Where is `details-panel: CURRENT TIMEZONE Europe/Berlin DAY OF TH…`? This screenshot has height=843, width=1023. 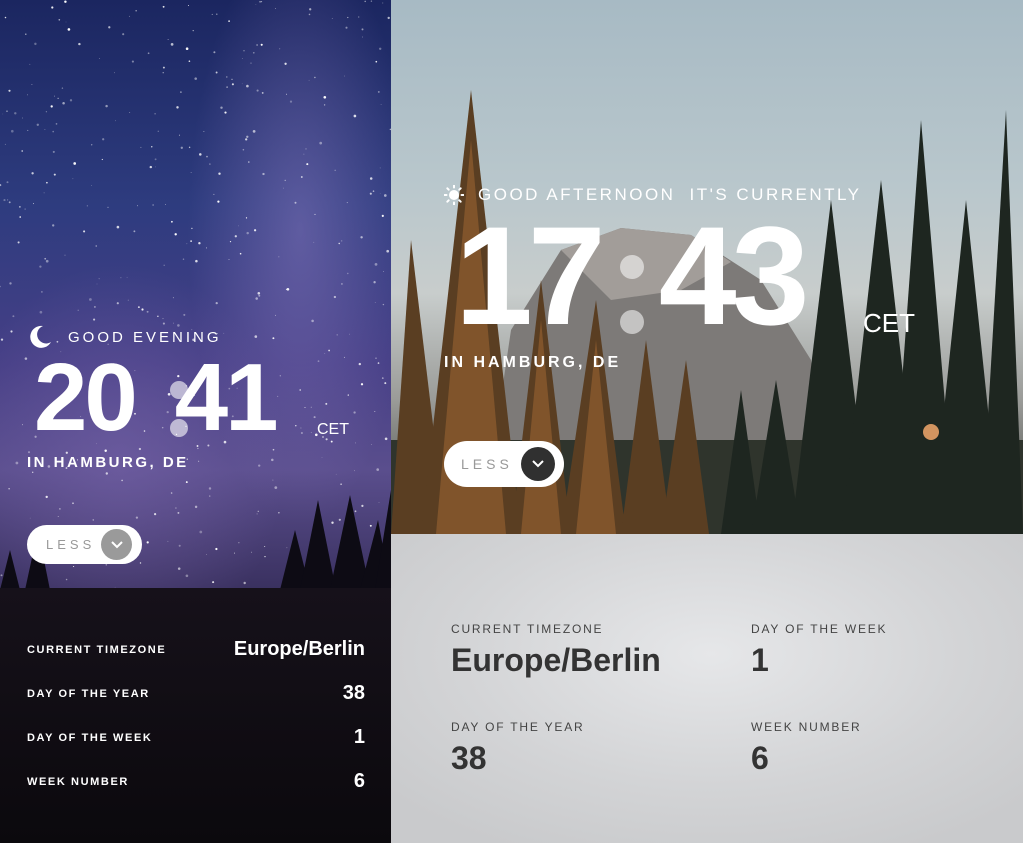
details-panel: CURRENT TIMEZONE Europe/Berlin DAY OF TH… is located at coordinates (195, 715).